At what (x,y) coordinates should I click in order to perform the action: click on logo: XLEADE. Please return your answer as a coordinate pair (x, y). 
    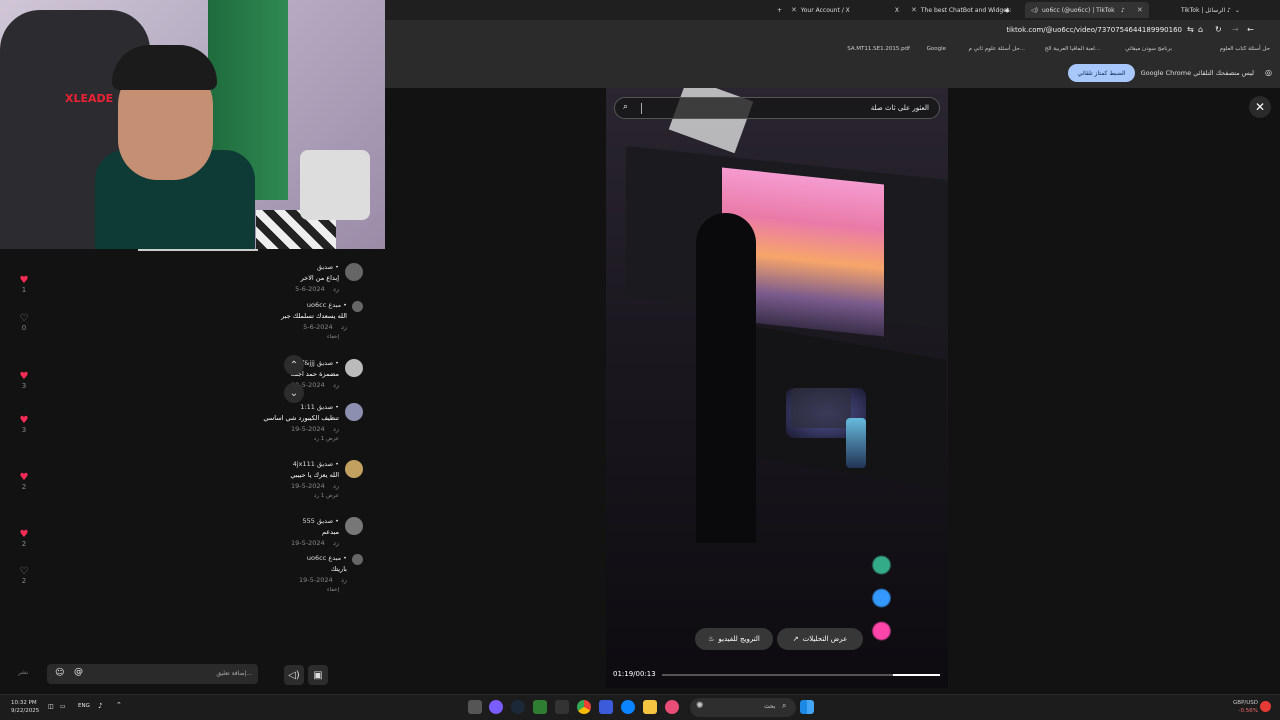
    Looking at the image, I should click on (89, 98).